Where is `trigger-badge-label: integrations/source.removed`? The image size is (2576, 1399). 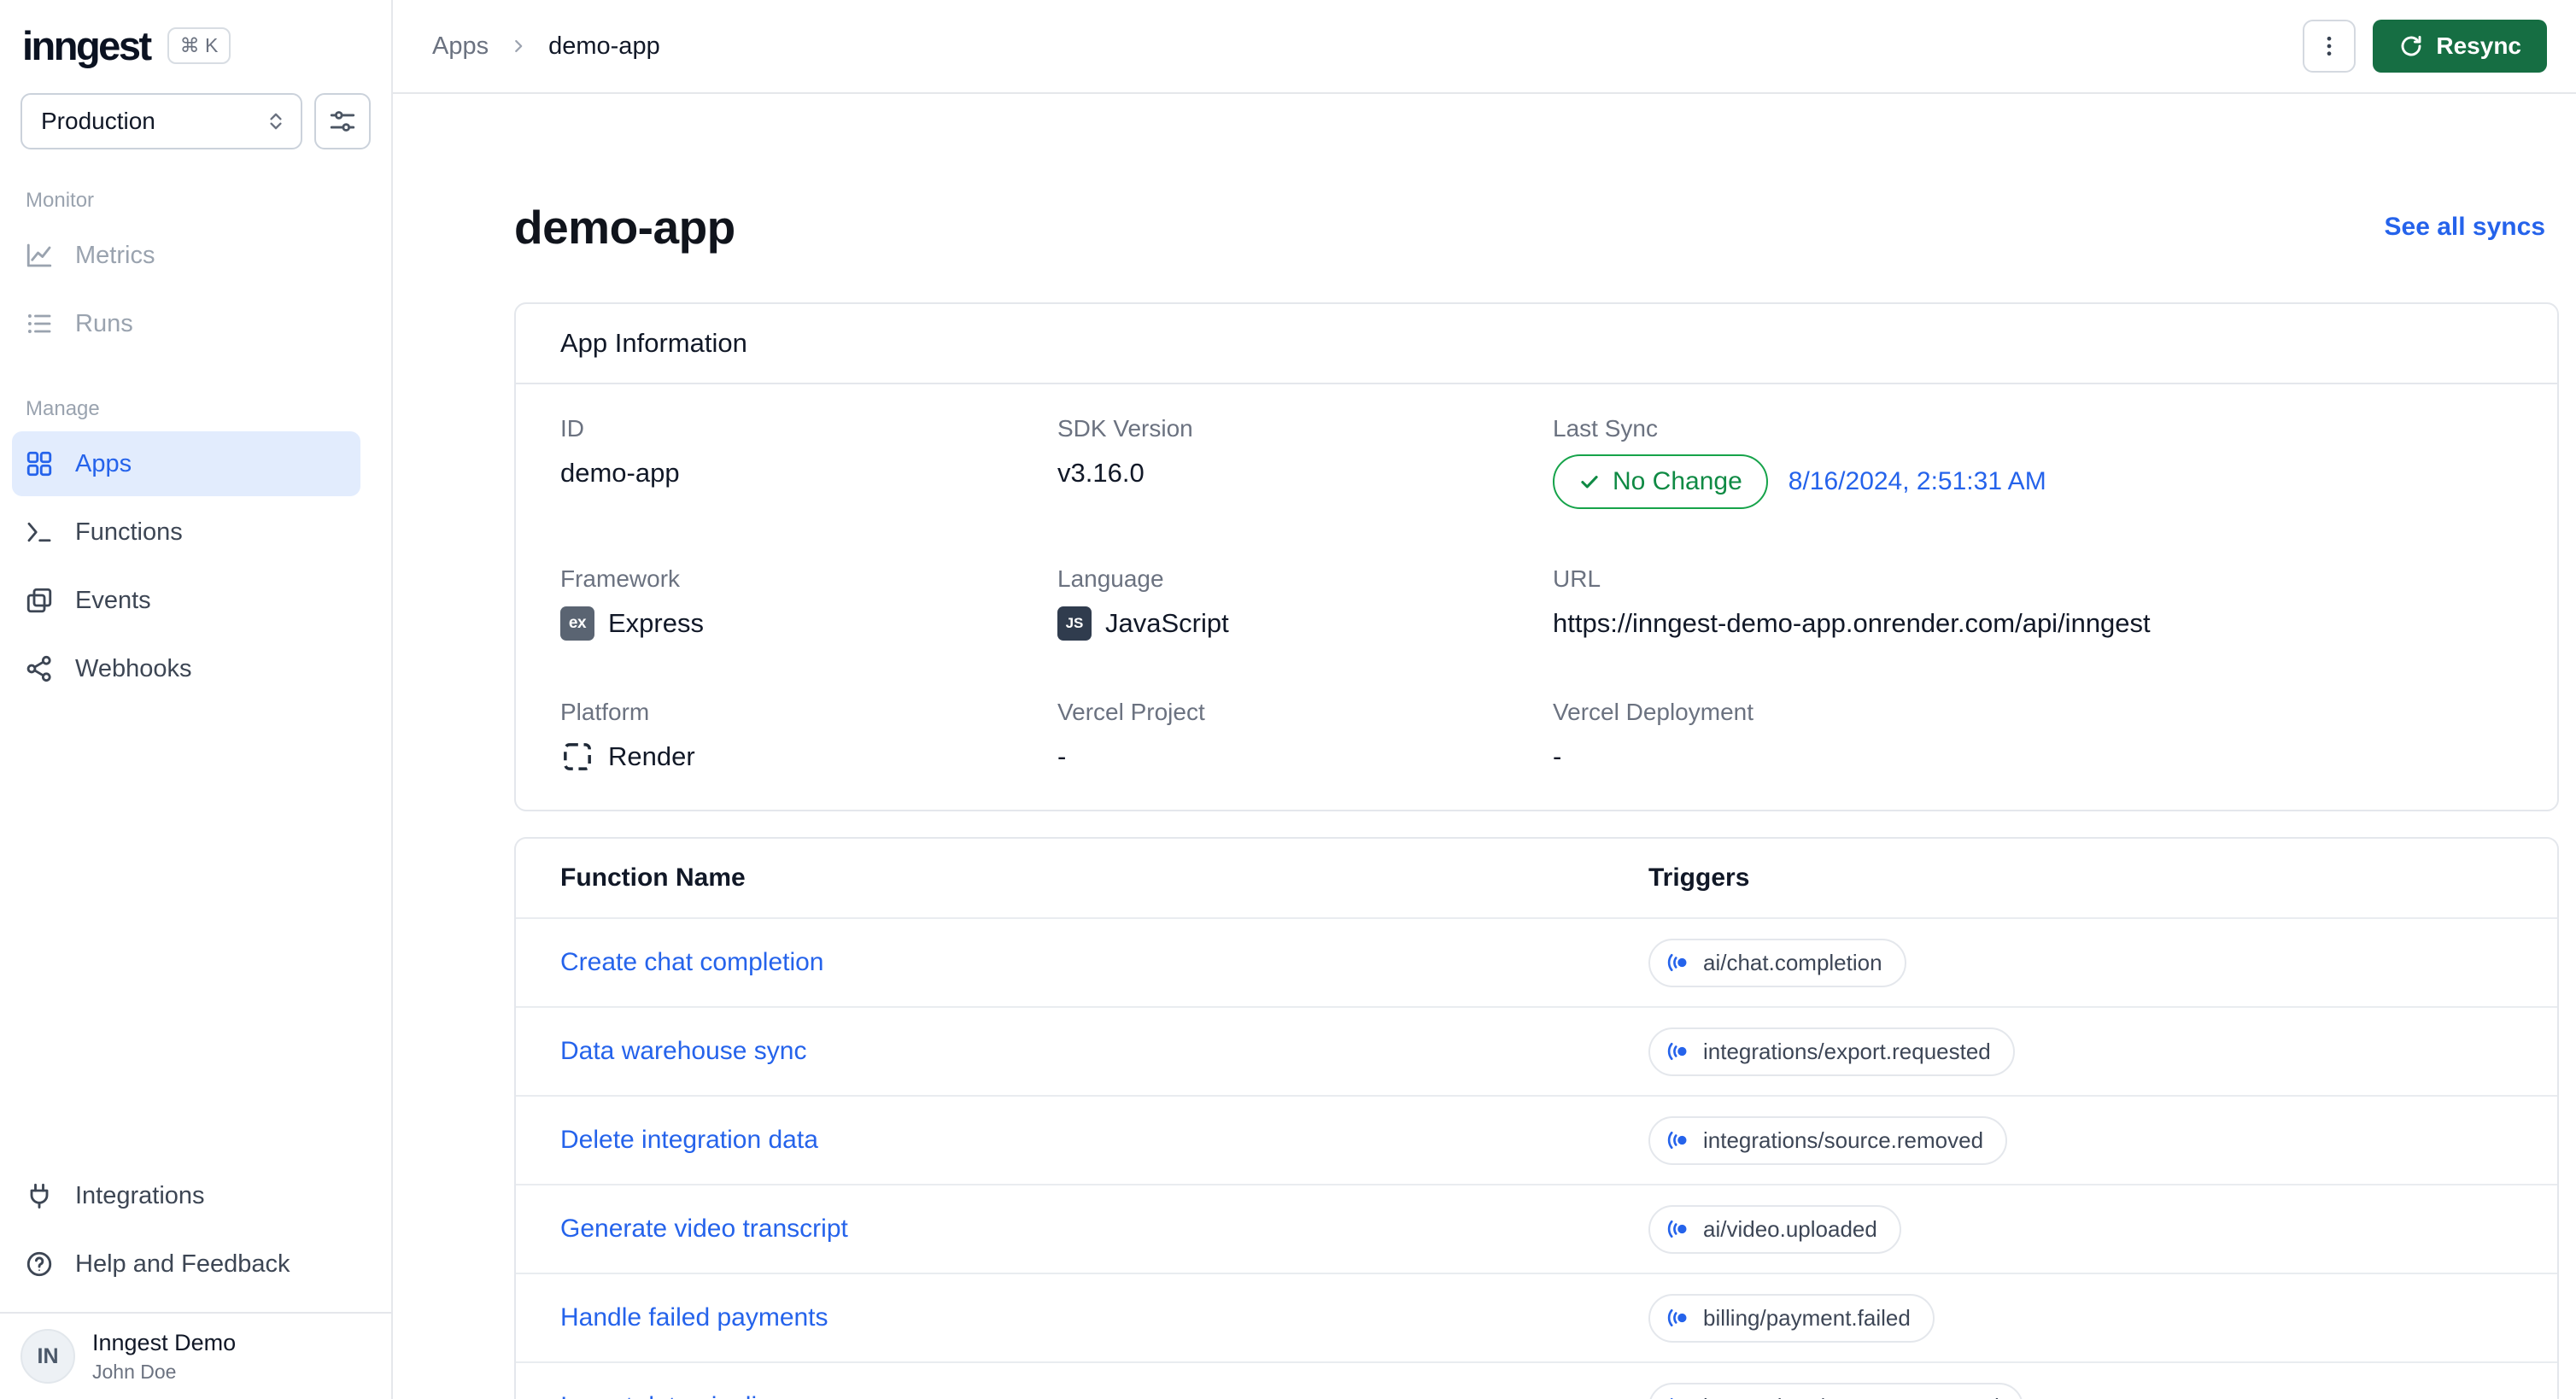 trigger-badge-label: integrations/source.removed is located at coordinates (1843, 1140).